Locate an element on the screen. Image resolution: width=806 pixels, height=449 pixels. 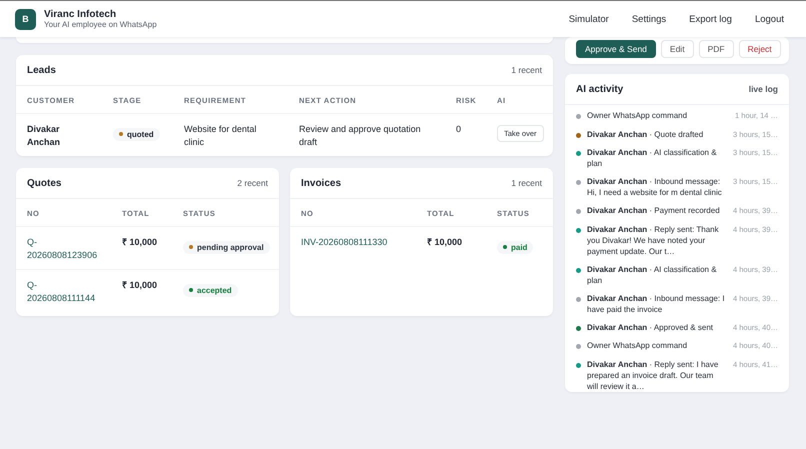
recent-count: 2 recent is located at coordinates (252, 183).